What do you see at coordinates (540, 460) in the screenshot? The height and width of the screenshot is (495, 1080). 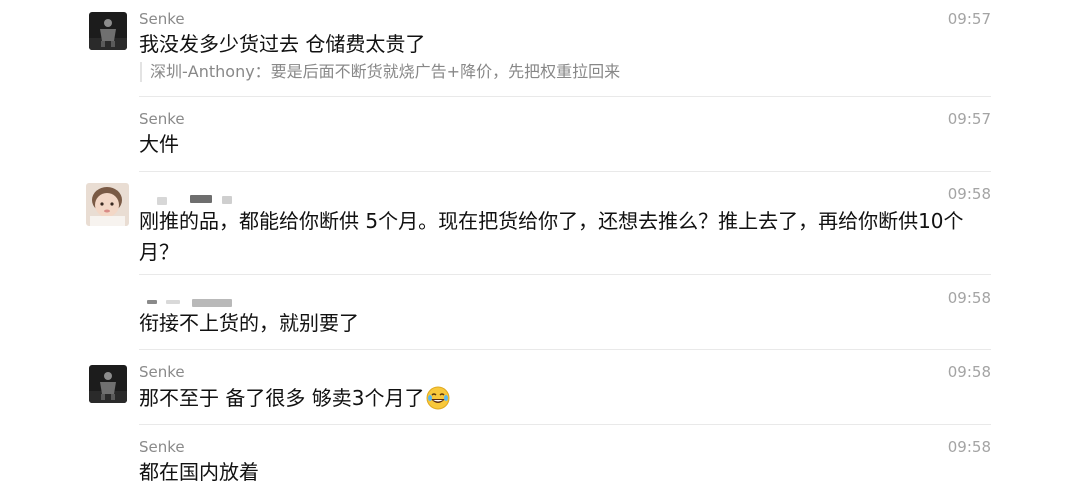 I see `message-item: Senke 09:58 都在国内放着` at bounding box center [540, 460].